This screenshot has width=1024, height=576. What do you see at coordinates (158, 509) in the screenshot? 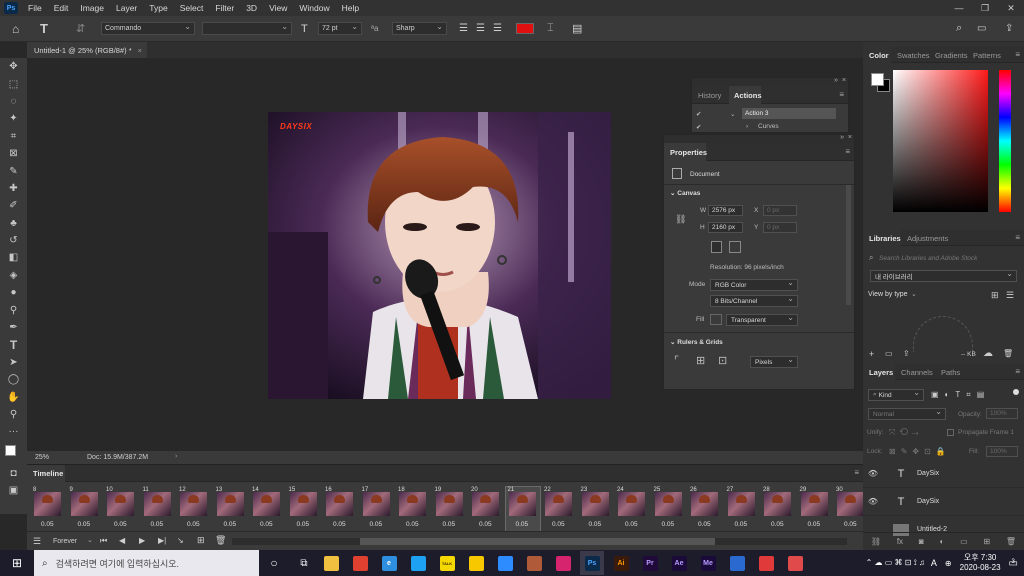
I see `timeline-frame: 11 0.05` at bounding box center [158, 509].